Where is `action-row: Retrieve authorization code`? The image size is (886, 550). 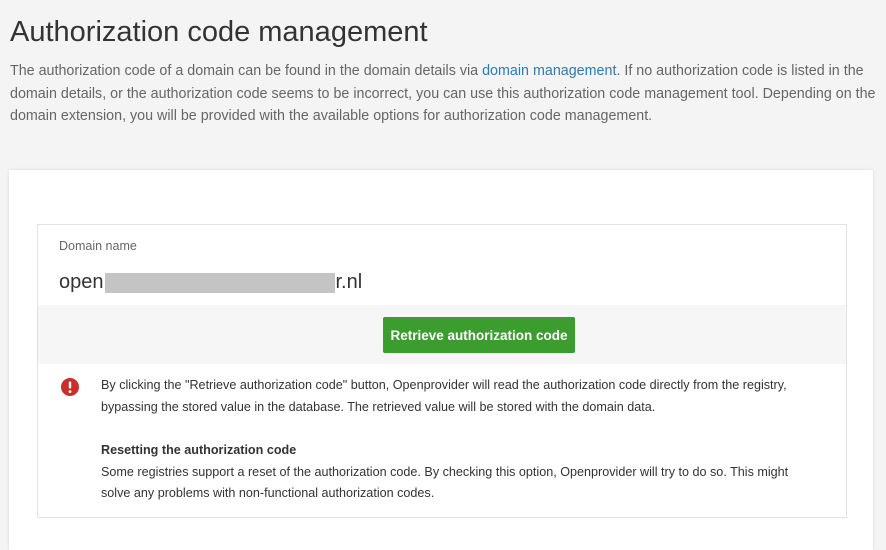
action-row: Retrieve authorization code is located at coordinates (442, 334).